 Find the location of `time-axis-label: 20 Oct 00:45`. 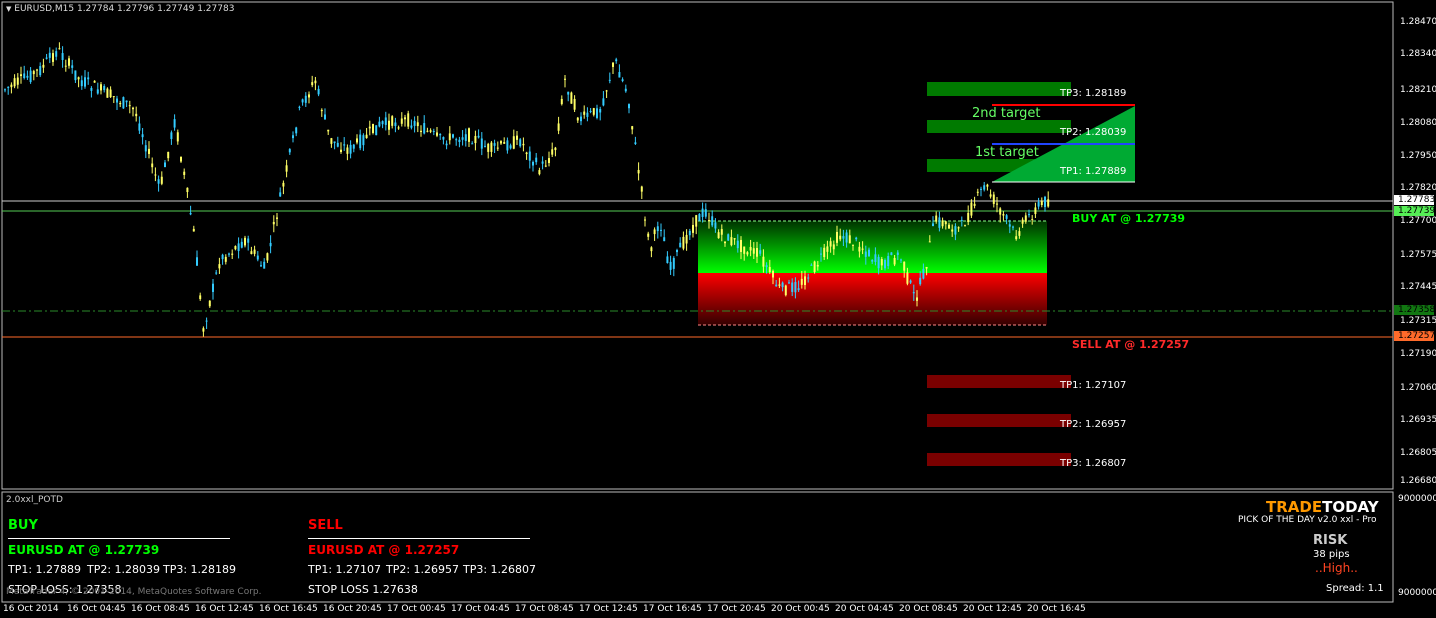

time-axis-label: 20 Oct 00:45 is located at coordinates (800, 609).